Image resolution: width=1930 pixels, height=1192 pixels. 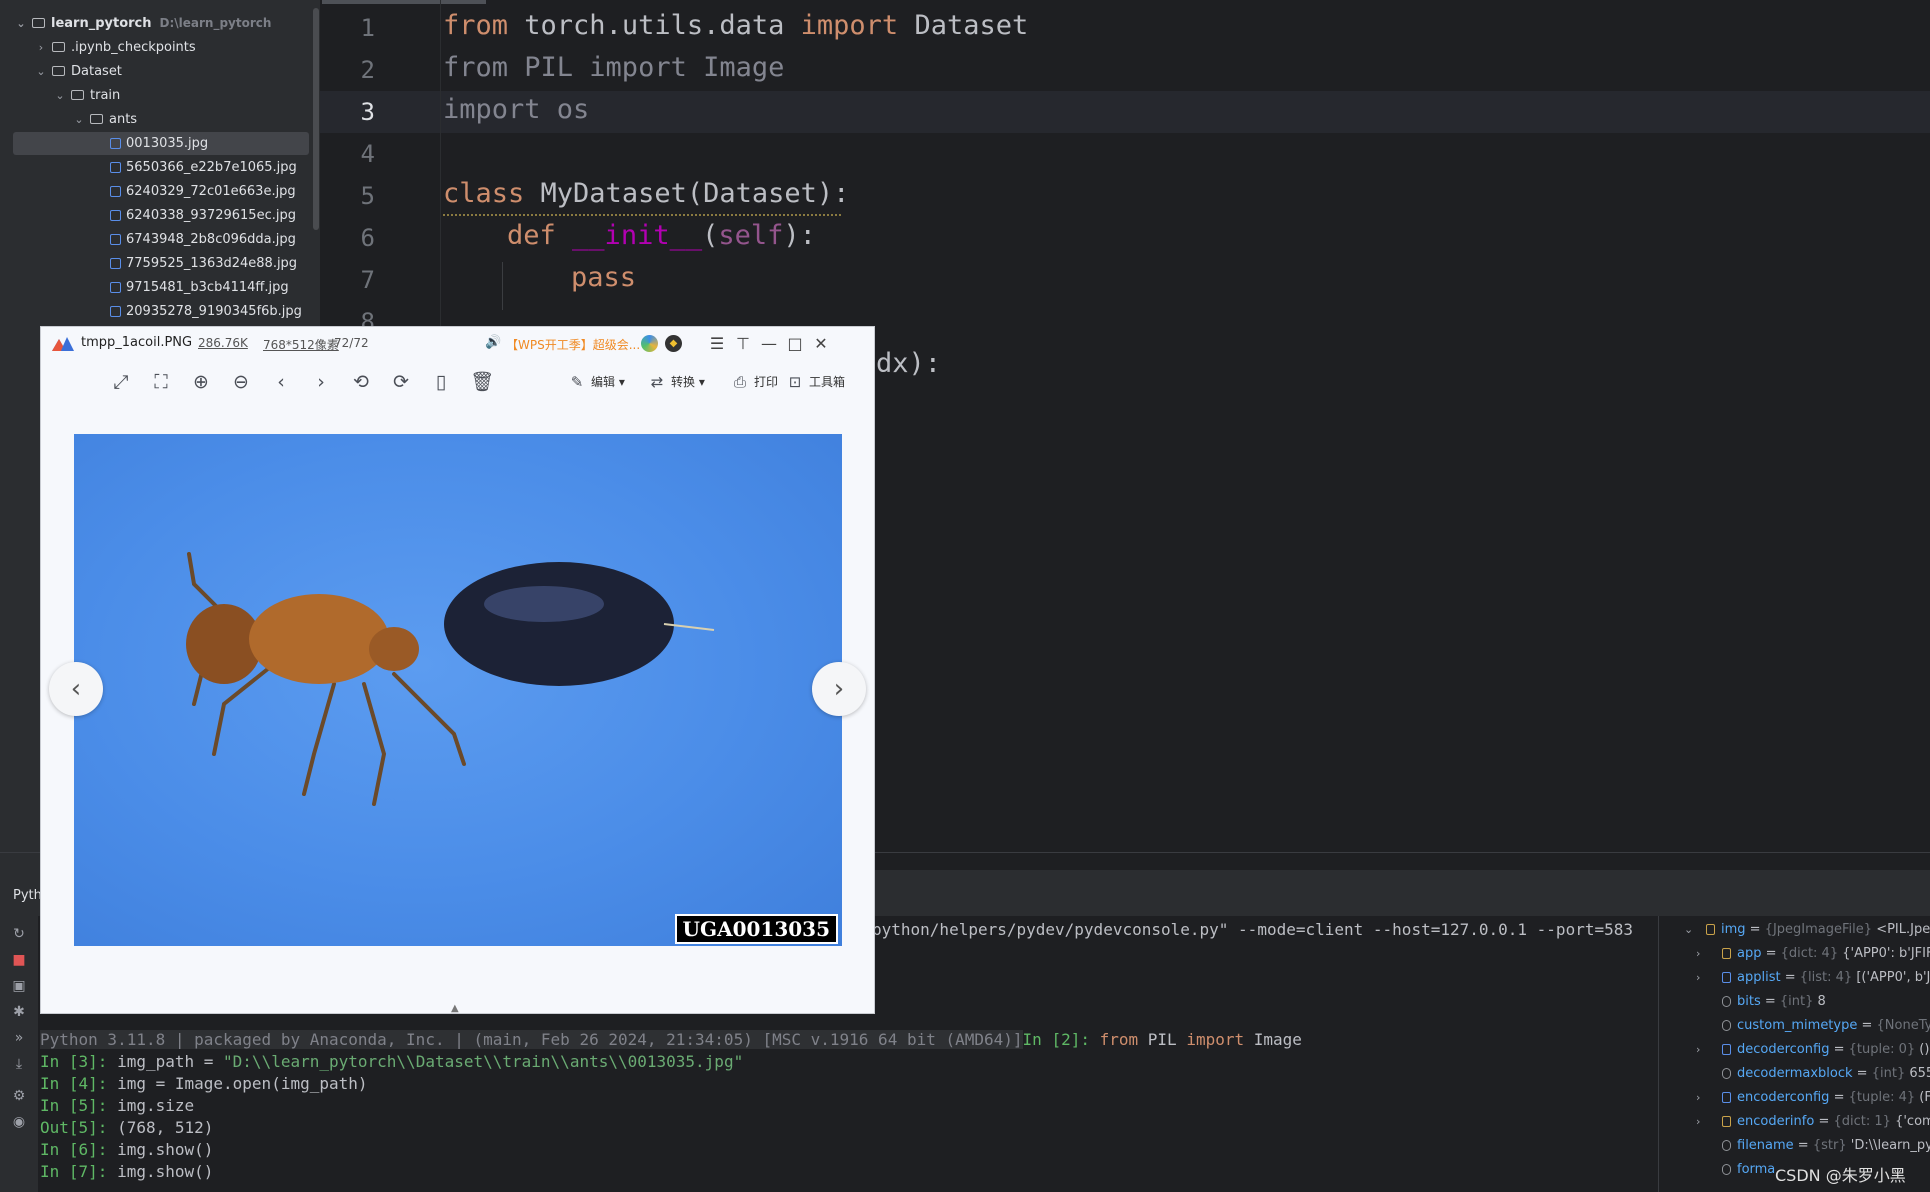 What do you see at coordinates (165, 1149) in the screenshot?
I see `console-text: img.show()` at bounding box center [165, 1149].